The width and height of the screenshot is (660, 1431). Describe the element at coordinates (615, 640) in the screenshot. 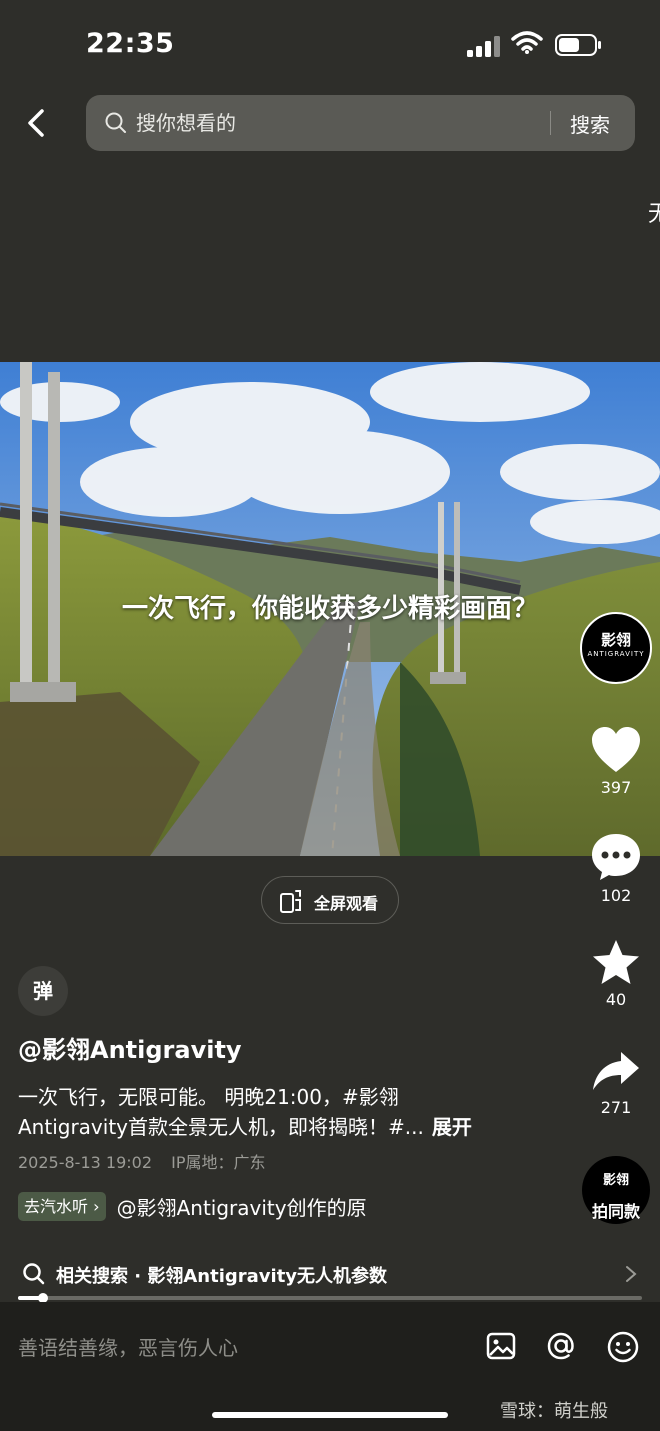

I see `avatar-logo-text: 影翎` at that location.